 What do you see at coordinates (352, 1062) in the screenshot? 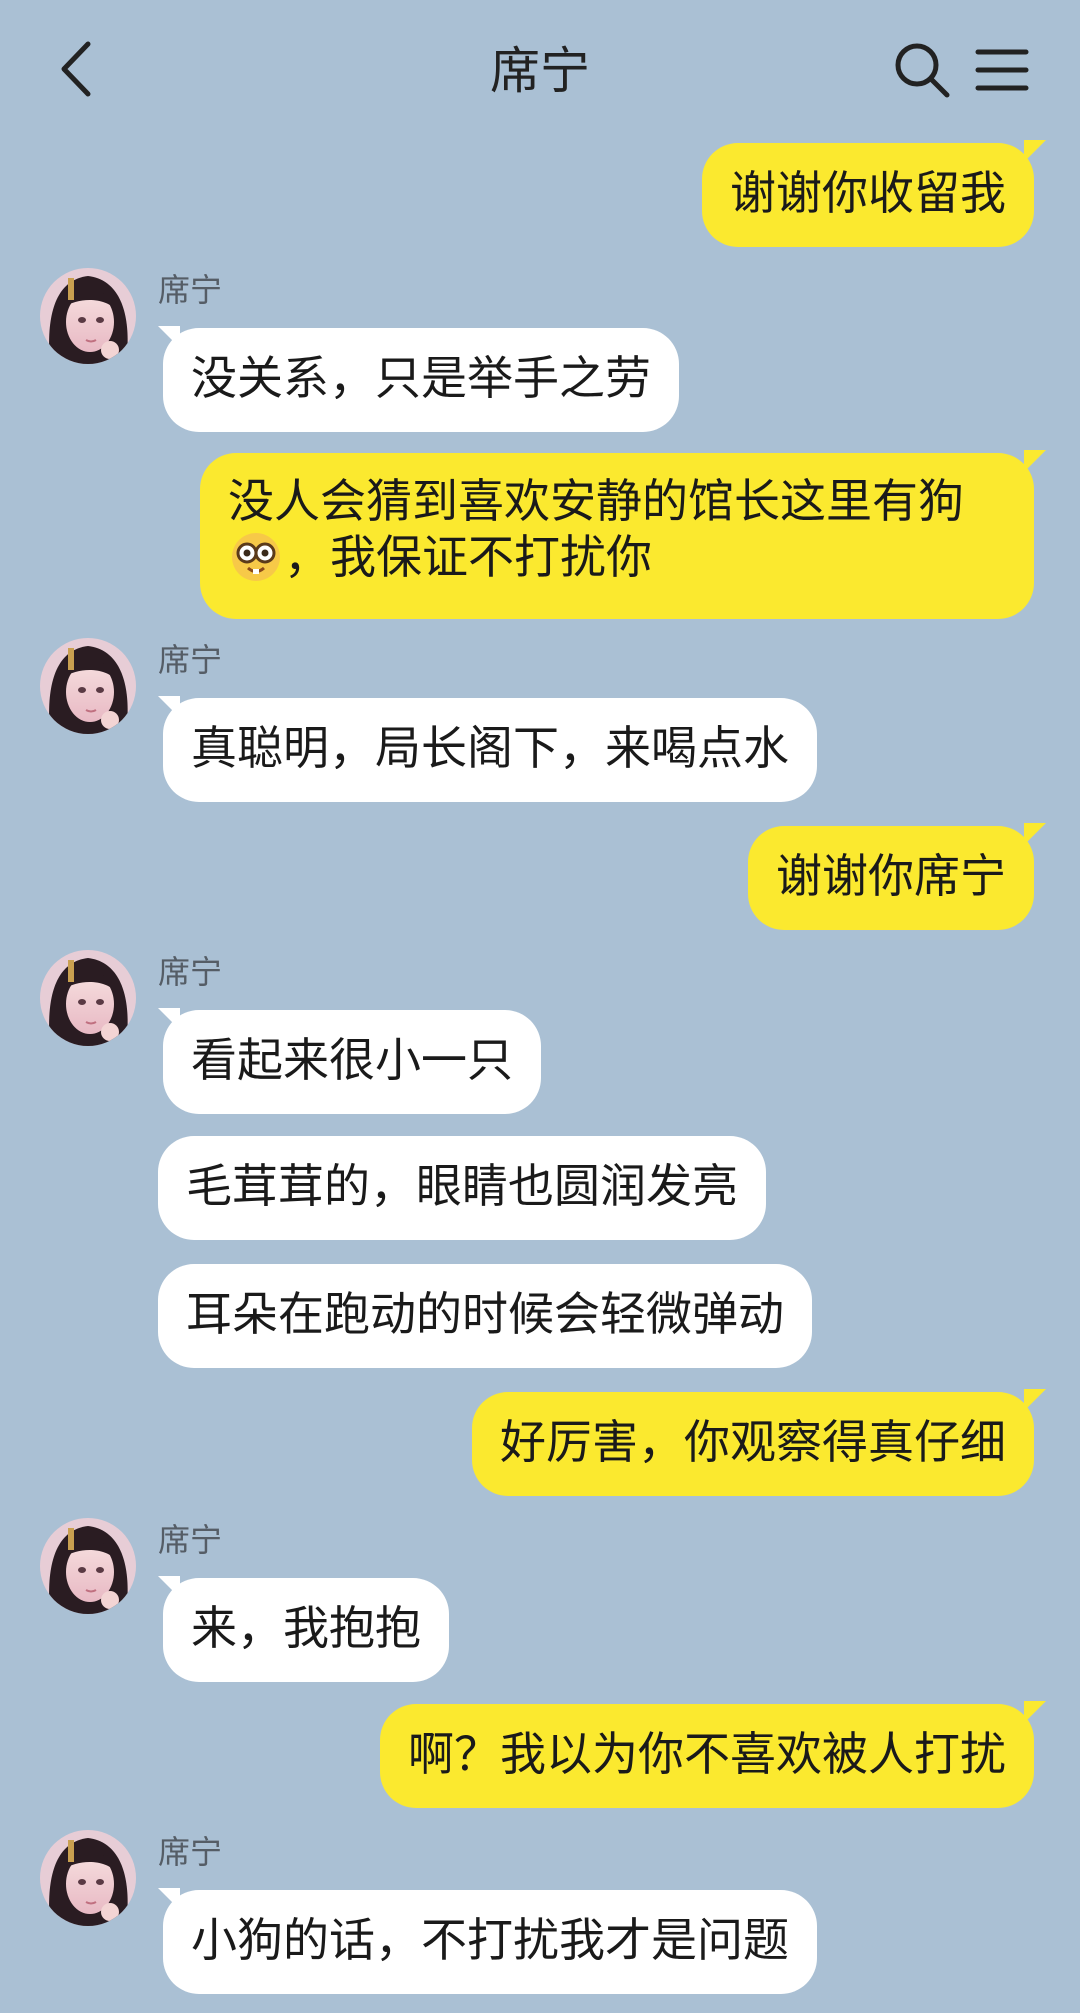
I see `message-bubble-incoming: 看起来很小一只` at bounding box center [352, 1062].